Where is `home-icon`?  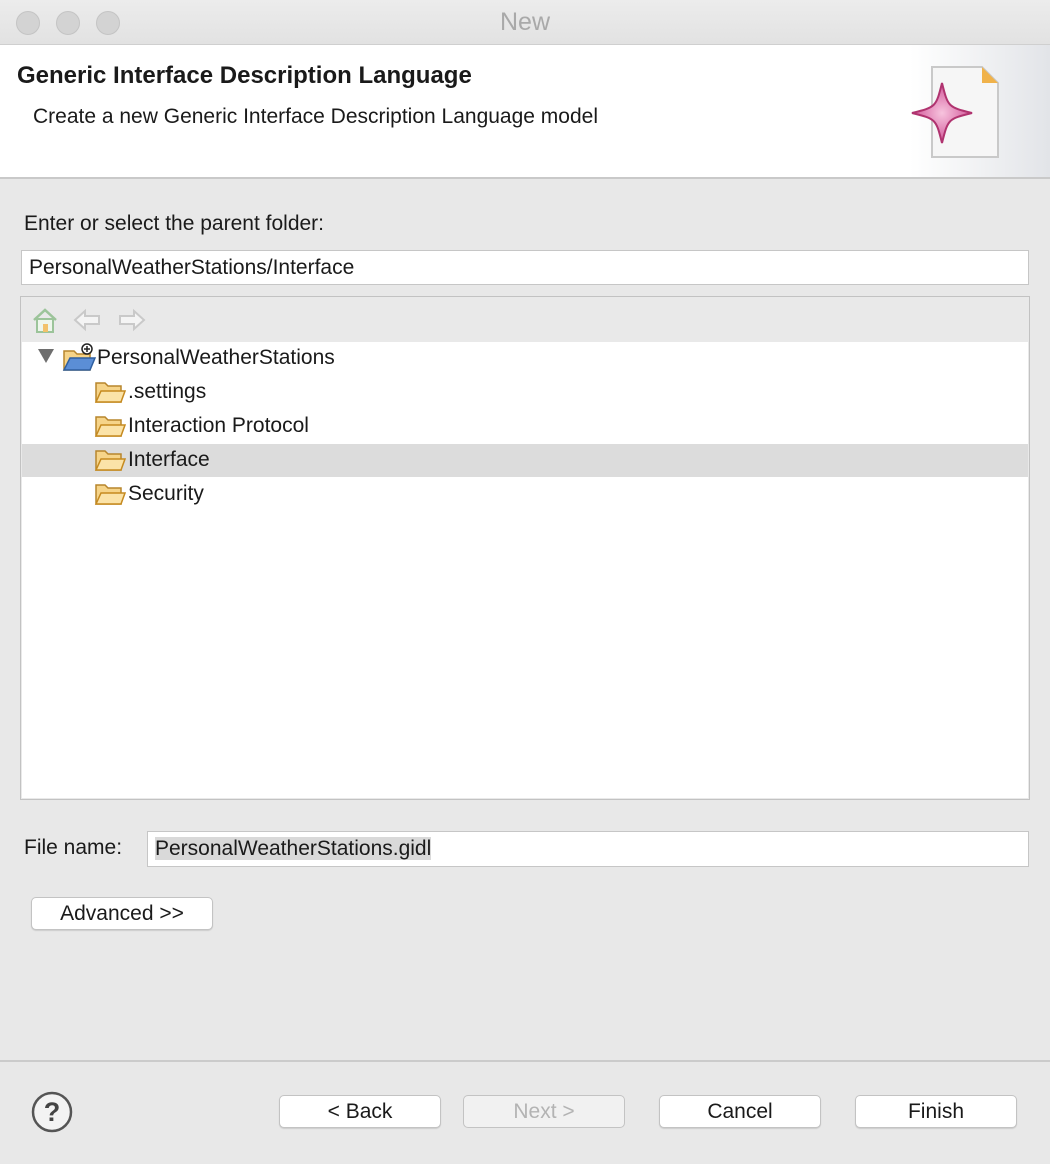 home-icon is located at coordinates (45, 320).